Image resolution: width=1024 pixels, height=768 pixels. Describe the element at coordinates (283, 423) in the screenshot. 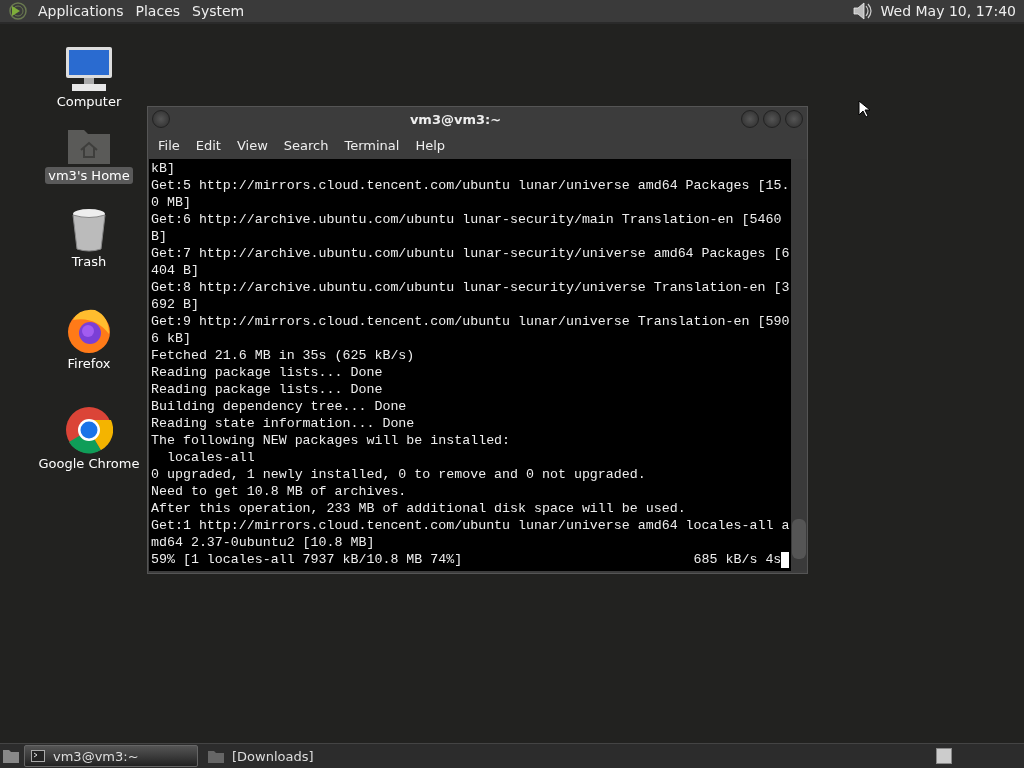

I see `terminal-line: Reading state information... Done` at that location.